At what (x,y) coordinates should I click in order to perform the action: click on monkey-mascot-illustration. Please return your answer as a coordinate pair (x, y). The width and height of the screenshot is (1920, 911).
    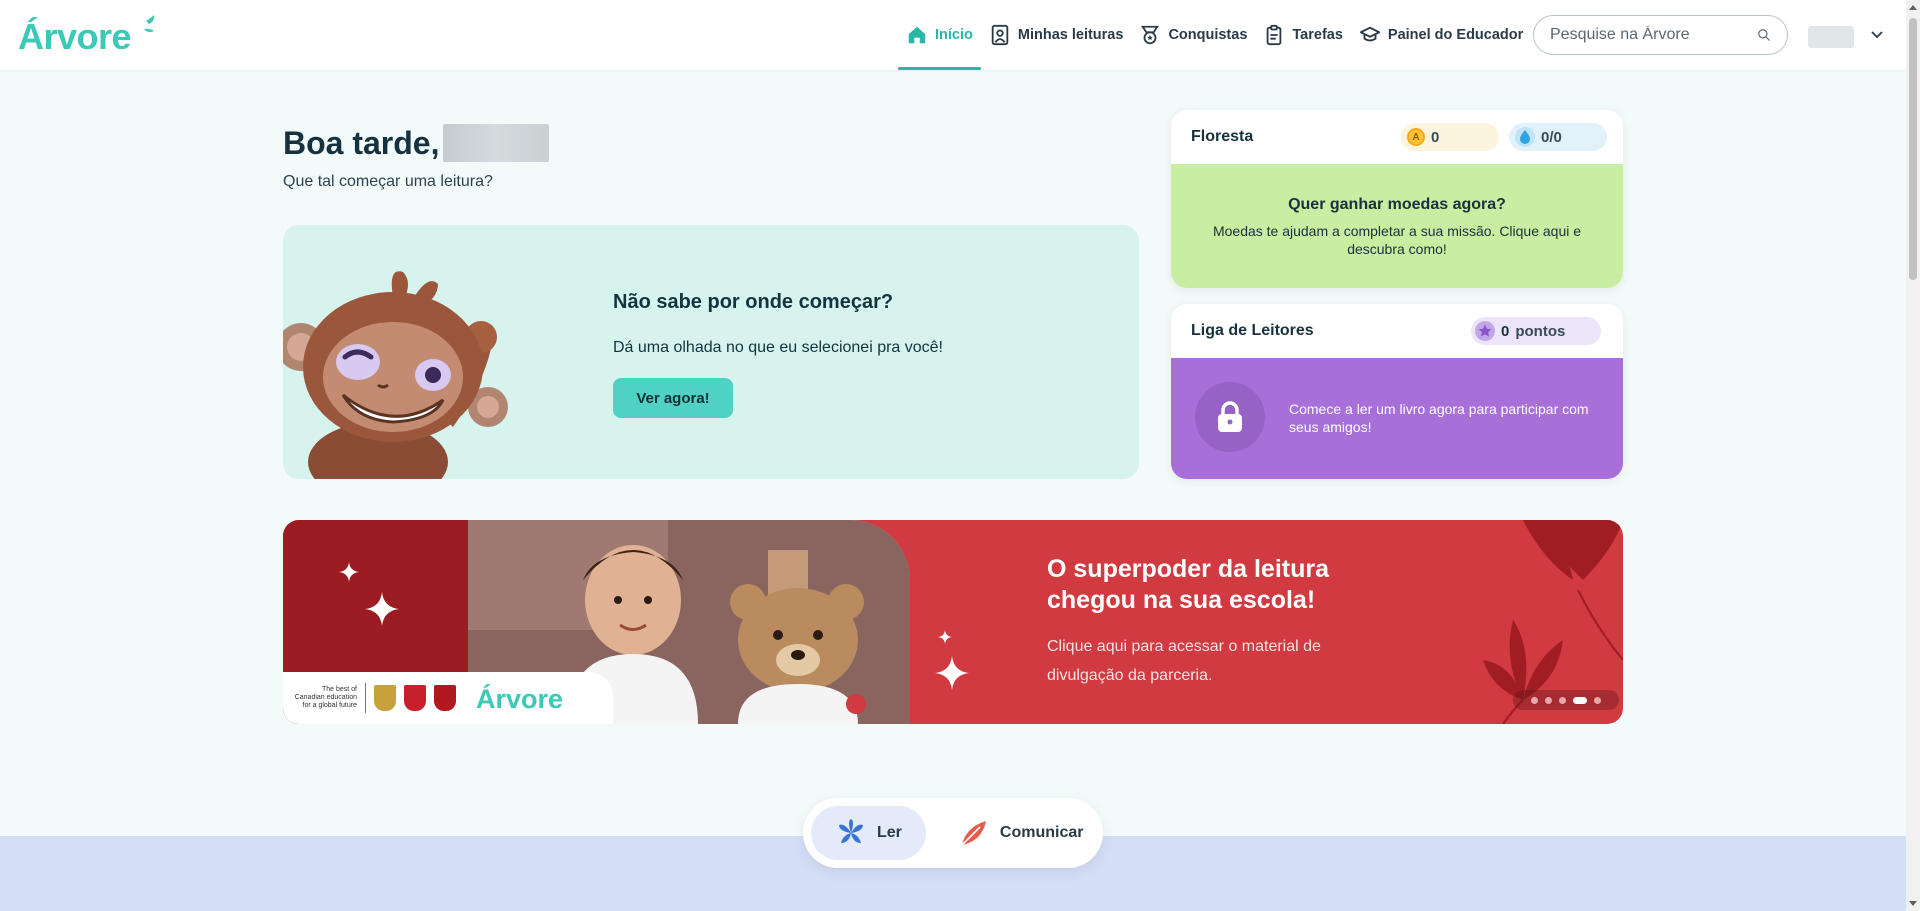
    Looking at the image, I should click on (395, 375).